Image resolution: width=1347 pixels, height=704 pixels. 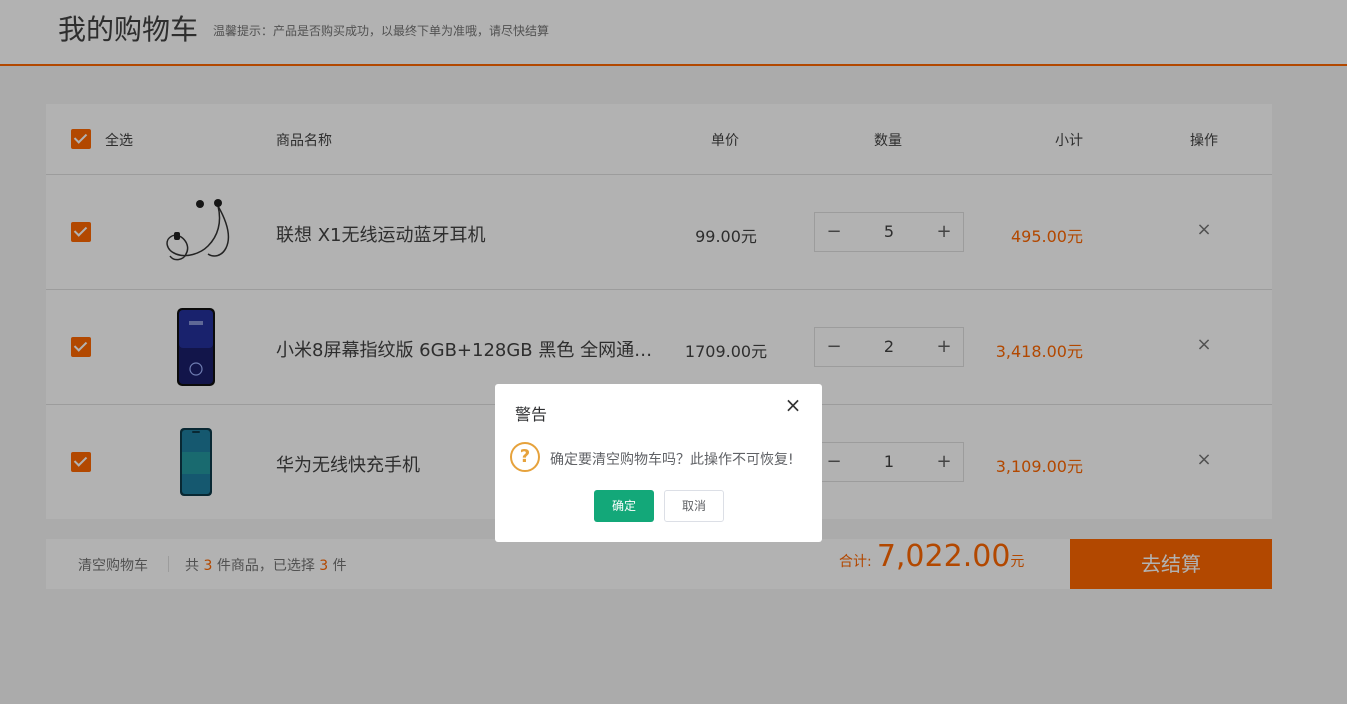 I want to click on confirm-dialog: 警告 × ? 确定要清空购物车吗？此操作不可恢复! 确定 取消, so click(x=658, y=463).